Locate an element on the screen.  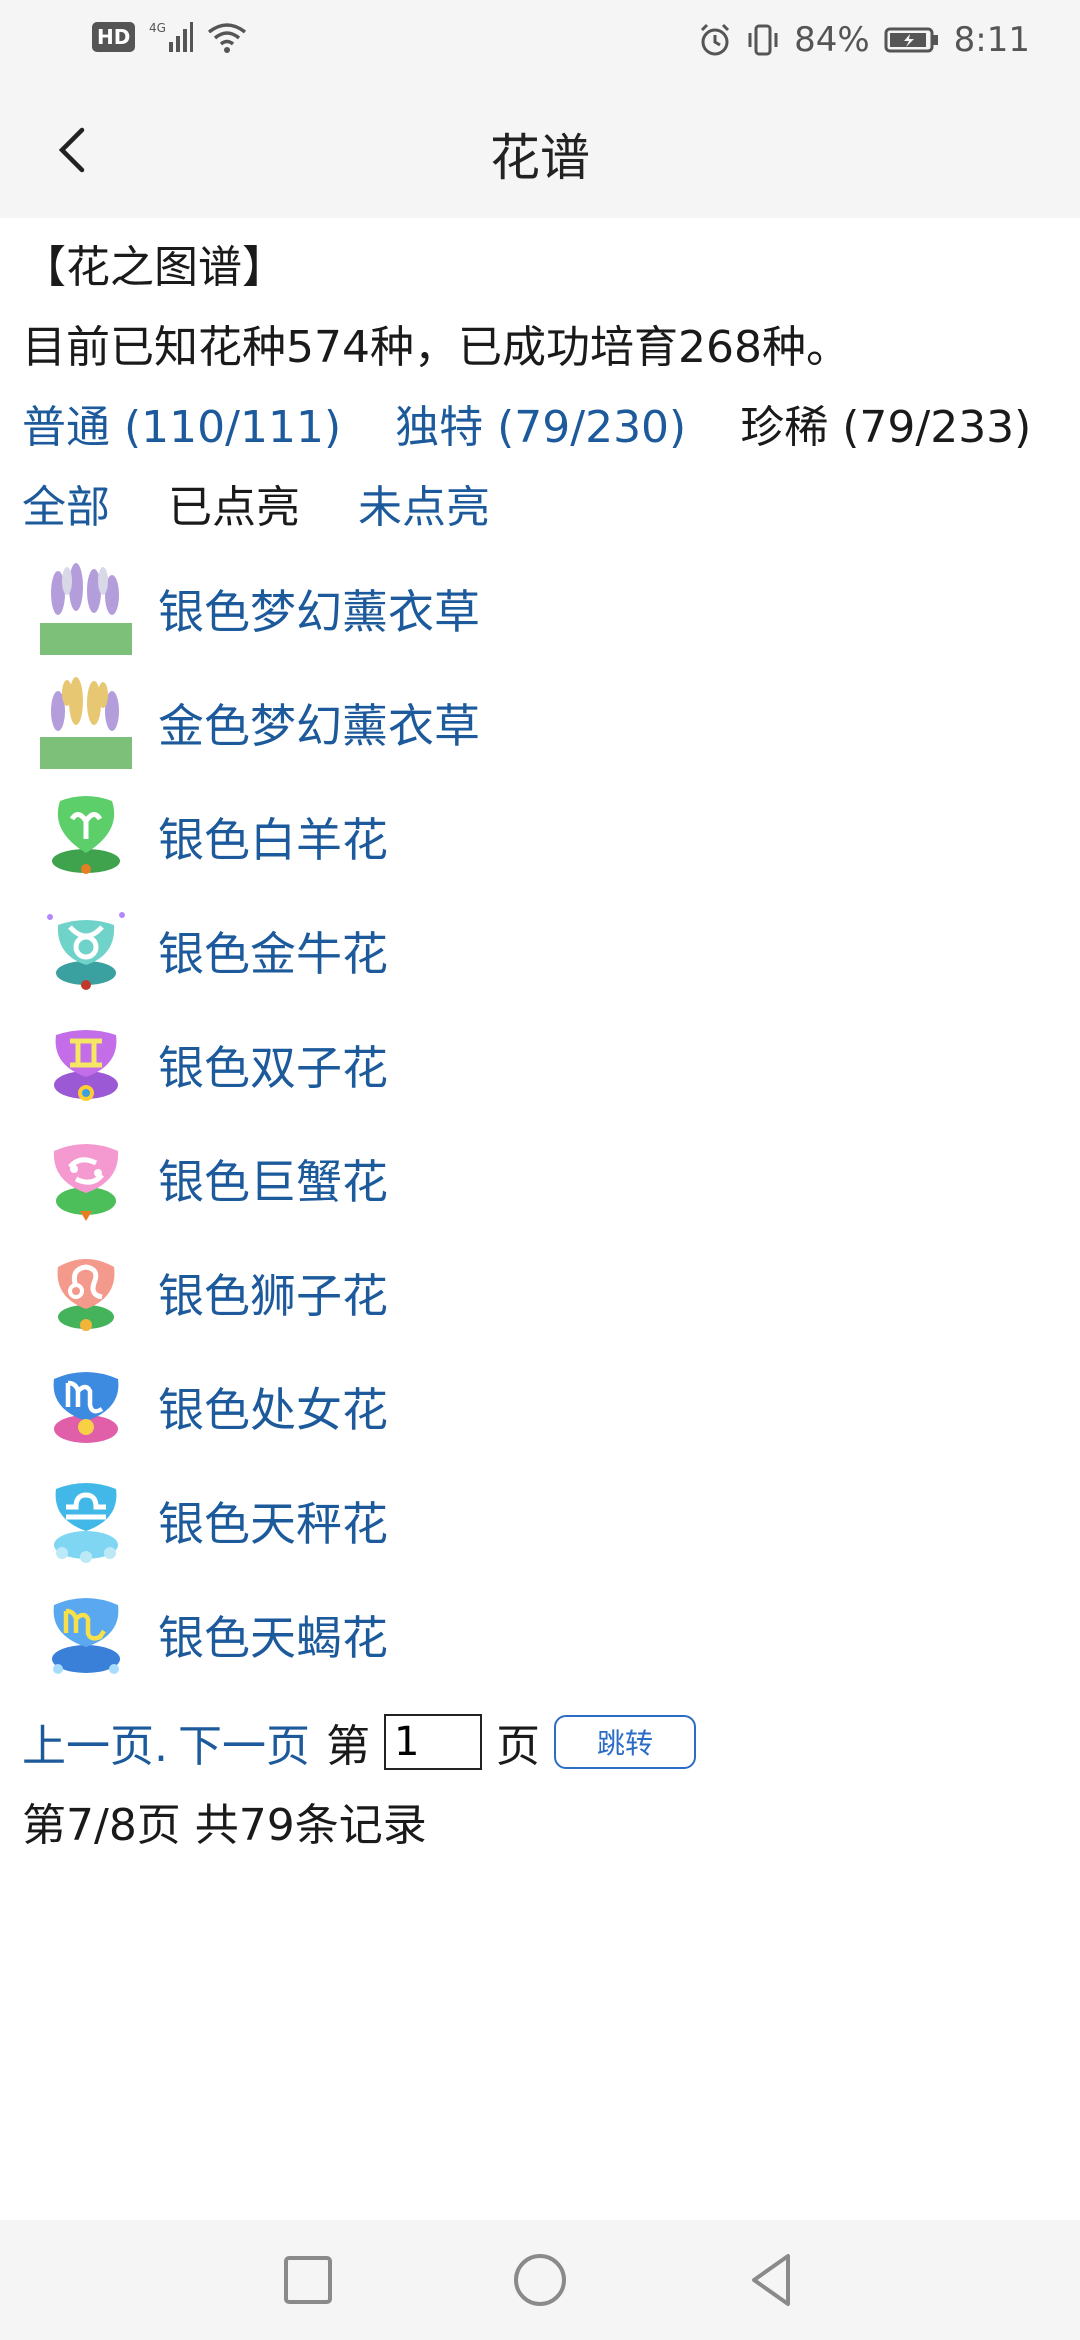
clock: 8:11 is located at coordinates (991, 40).